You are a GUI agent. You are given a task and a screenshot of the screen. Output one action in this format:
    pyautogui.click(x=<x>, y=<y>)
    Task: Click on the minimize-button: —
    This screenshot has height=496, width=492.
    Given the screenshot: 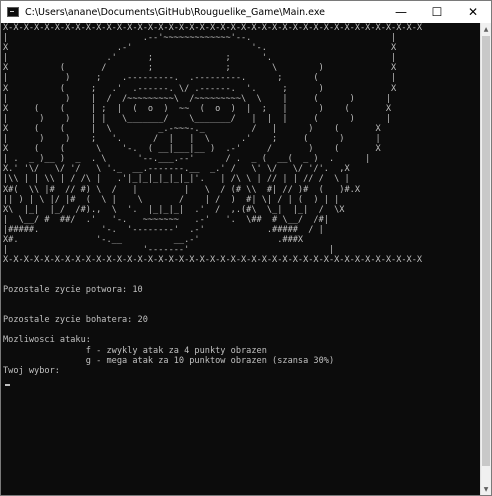 What is the action you would take?
    pyautogui.click(x=401, y=12)
    